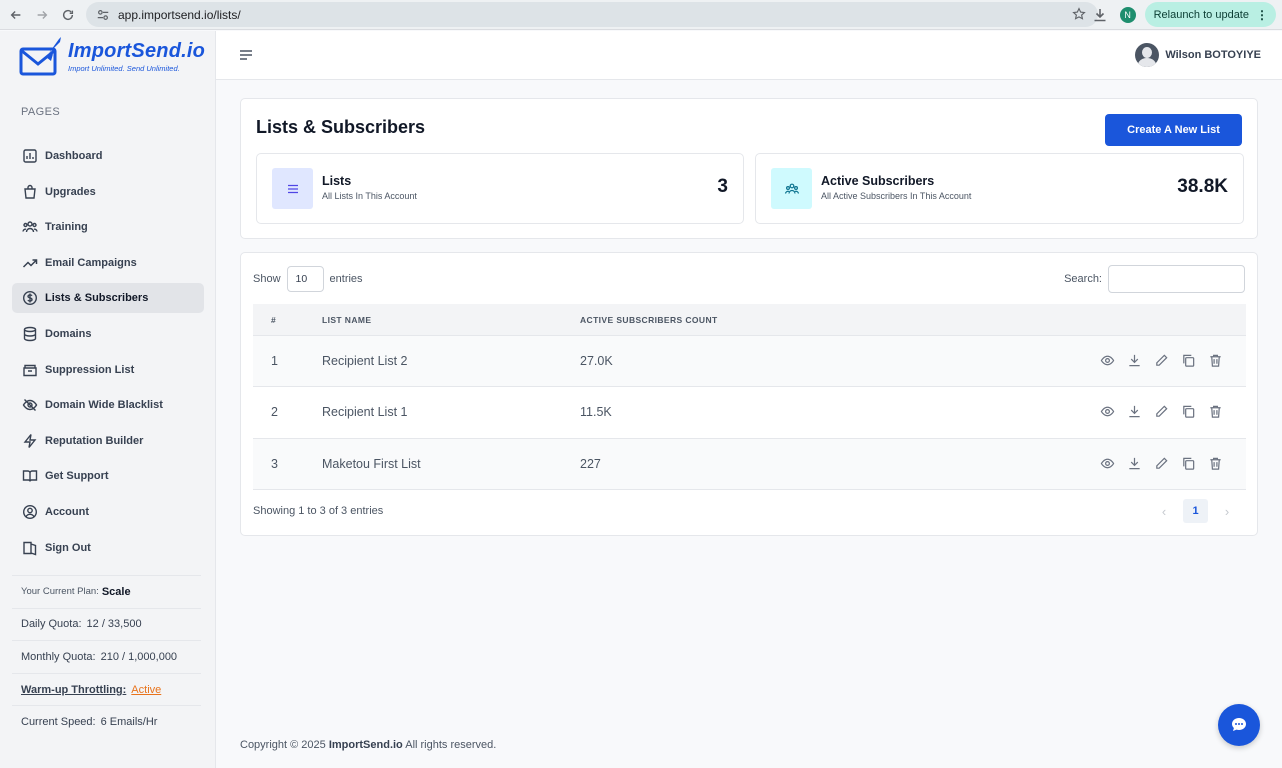 This screenshot has width=1282, height=768. What do you see at coordinates (369, 196) in the screenshot?
I see `stat-subtitle: All Lists In This Account` at bounding box center [369, 196].